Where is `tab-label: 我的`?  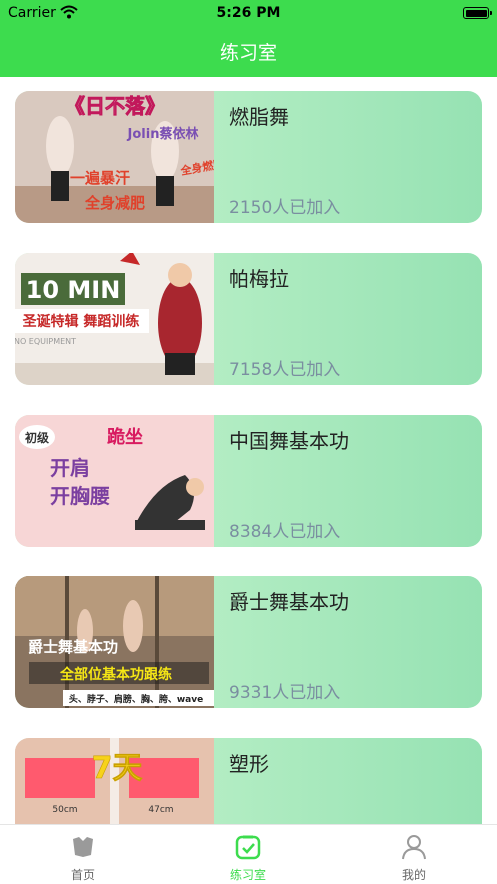
tab-label: 我的 is located at coordinates (413, 875).